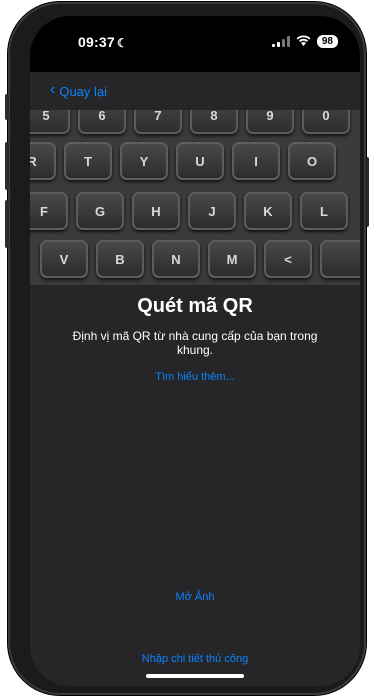 This screenshot has height=697, width=374. I want to click on power-button, so click(367, 192).